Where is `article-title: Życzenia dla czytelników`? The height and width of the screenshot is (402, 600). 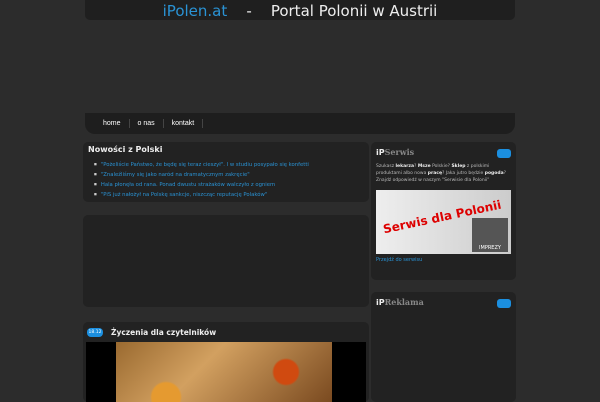 article-title: Życzenia dla czytelników is located at coordinates (163, 332).